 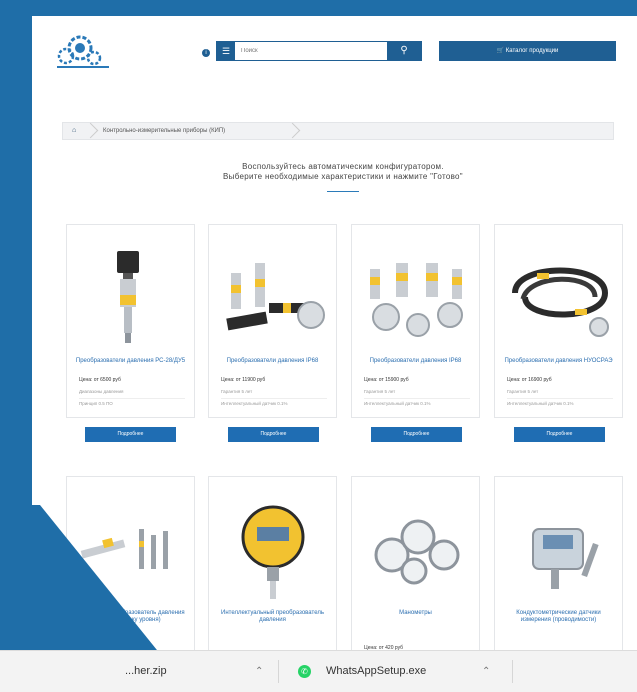 I want to click on search-button: ⚲, so click(x=404, y=51).